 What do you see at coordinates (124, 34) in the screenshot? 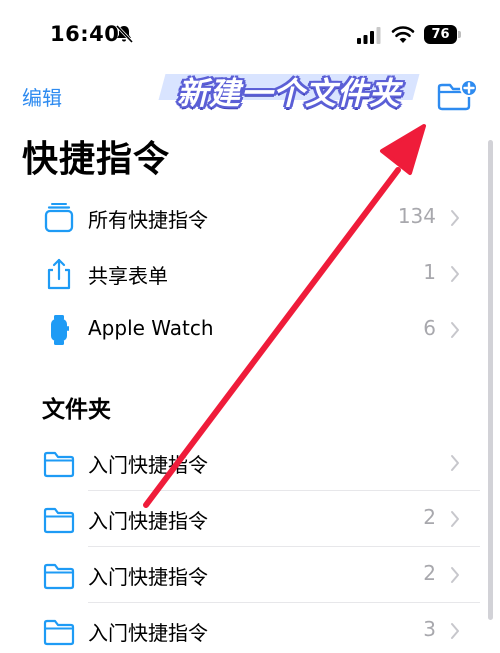
I see `bell-slash-icon` at bounding box center [124, 34].